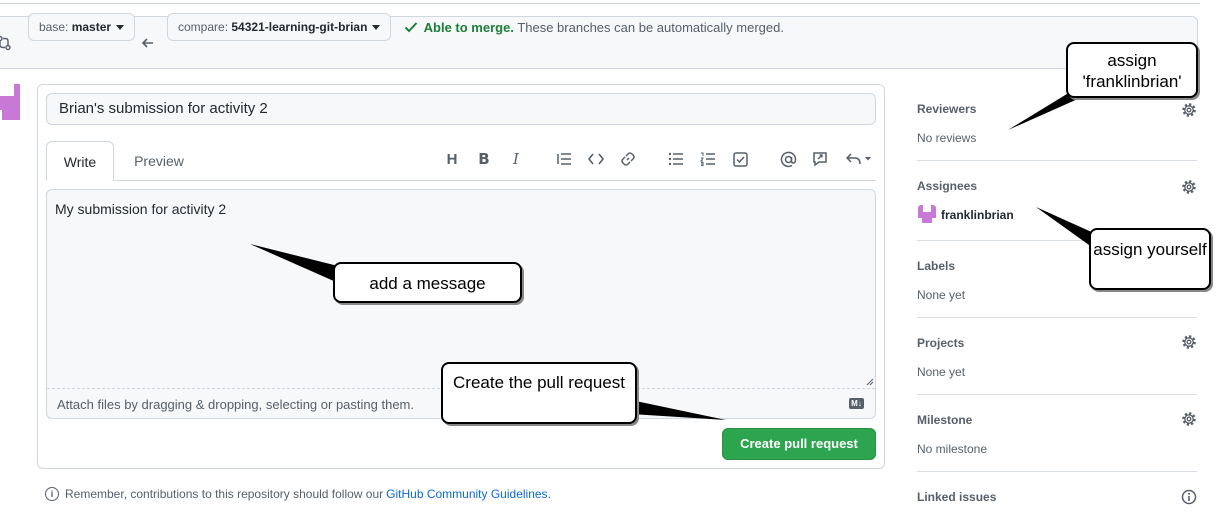  Describe the element at coordinates (1132, 70) in the screenshot. I see `callout-assign-reviewer: assign 'franklinbrian'` at that location.